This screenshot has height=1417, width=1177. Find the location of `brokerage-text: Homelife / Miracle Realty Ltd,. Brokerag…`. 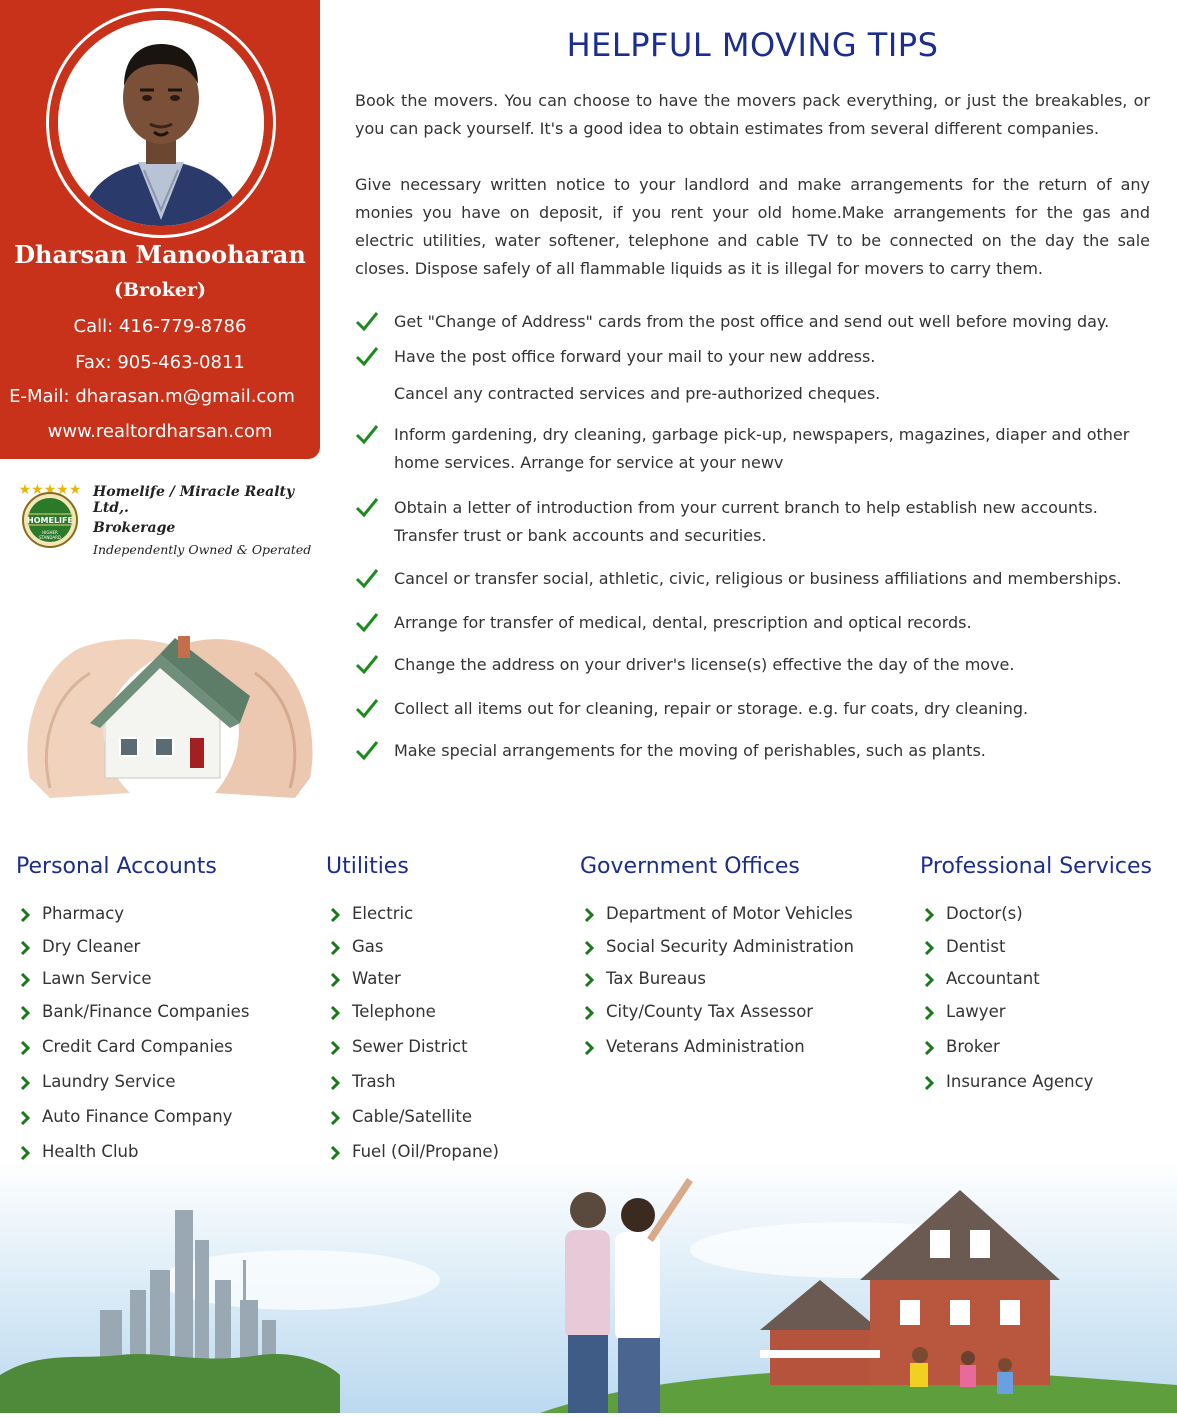

brokerage-text: Homelife / Miracle Realty Ltd,. Brokerag… is located at coordinates (205, 520).